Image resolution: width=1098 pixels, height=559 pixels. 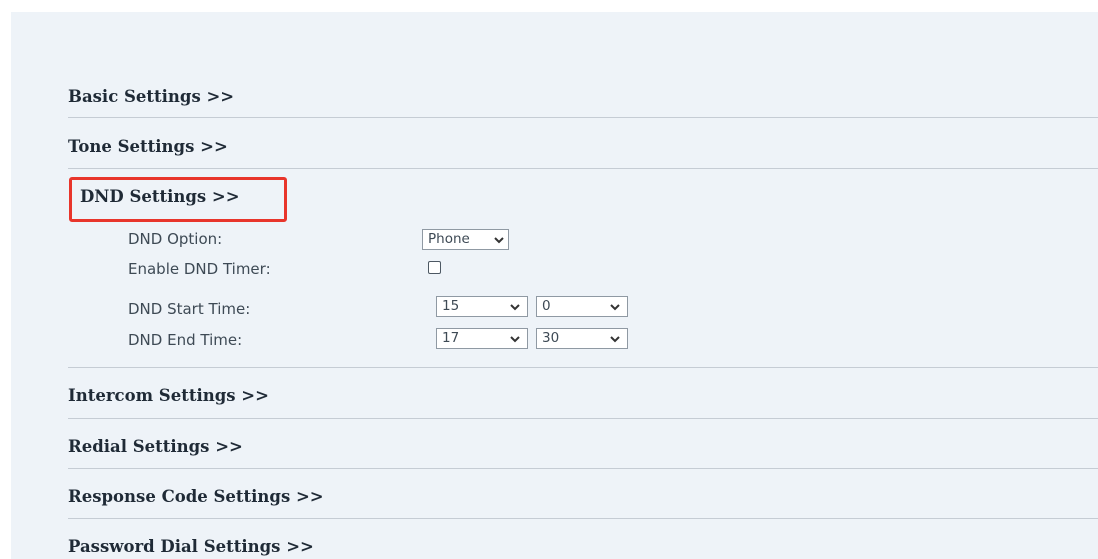 I want to click on section-intercom-settings: Intercom Settings >>, so click(x=583, y=395).